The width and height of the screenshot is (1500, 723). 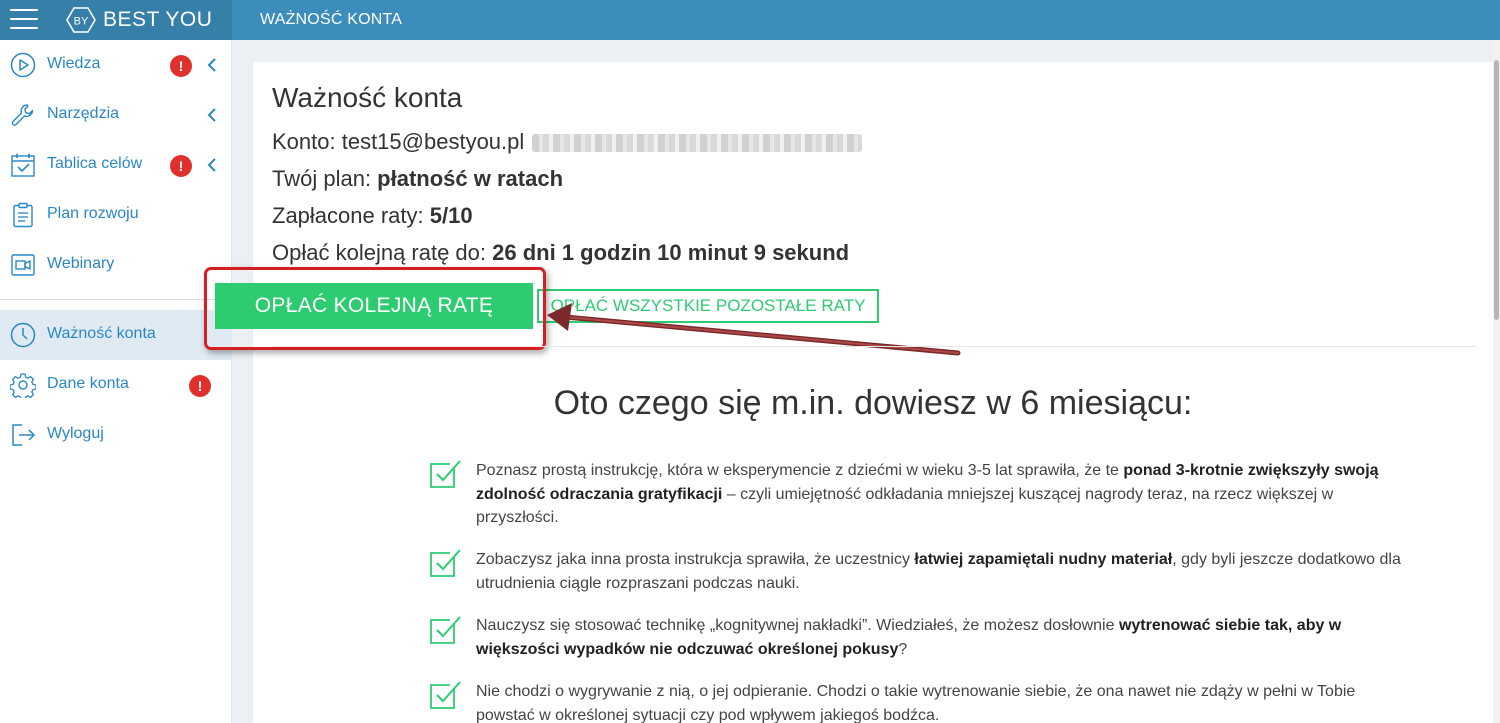 I want to click on sidebar-divider, so click(x=116, y=299).